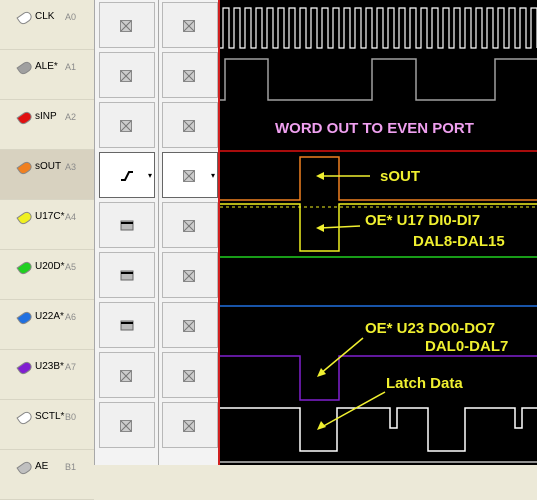 The width and height of the screenshot is (537, 500). What do you see at coordinates (374, 128) in the screenshot?
I see `title-annotation: WORD OUT TO EVEN PORT` at bounding box center [374, 128].